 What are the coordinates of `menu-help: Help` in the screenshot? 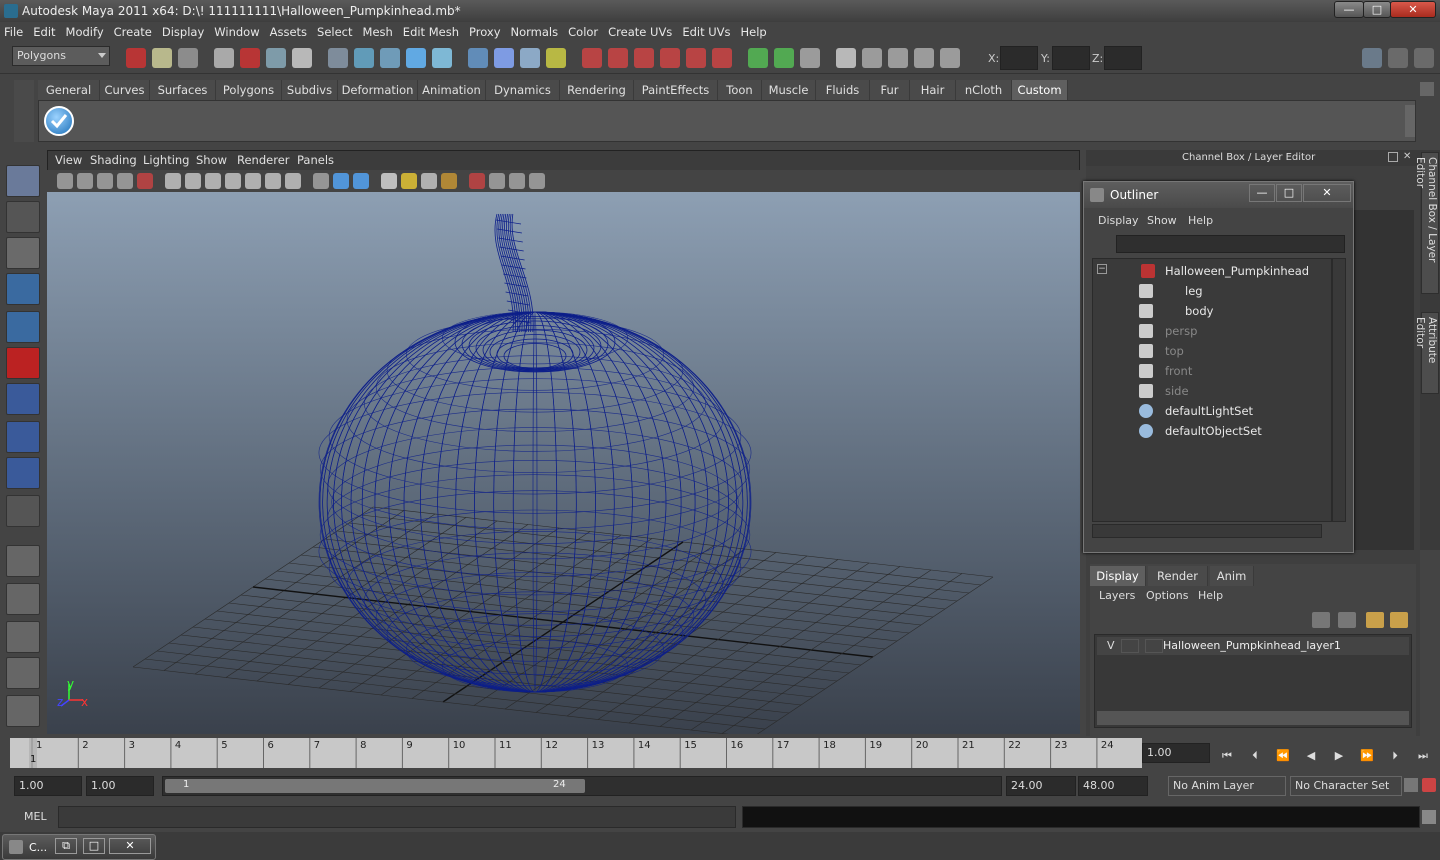 It's located at (754, 32).